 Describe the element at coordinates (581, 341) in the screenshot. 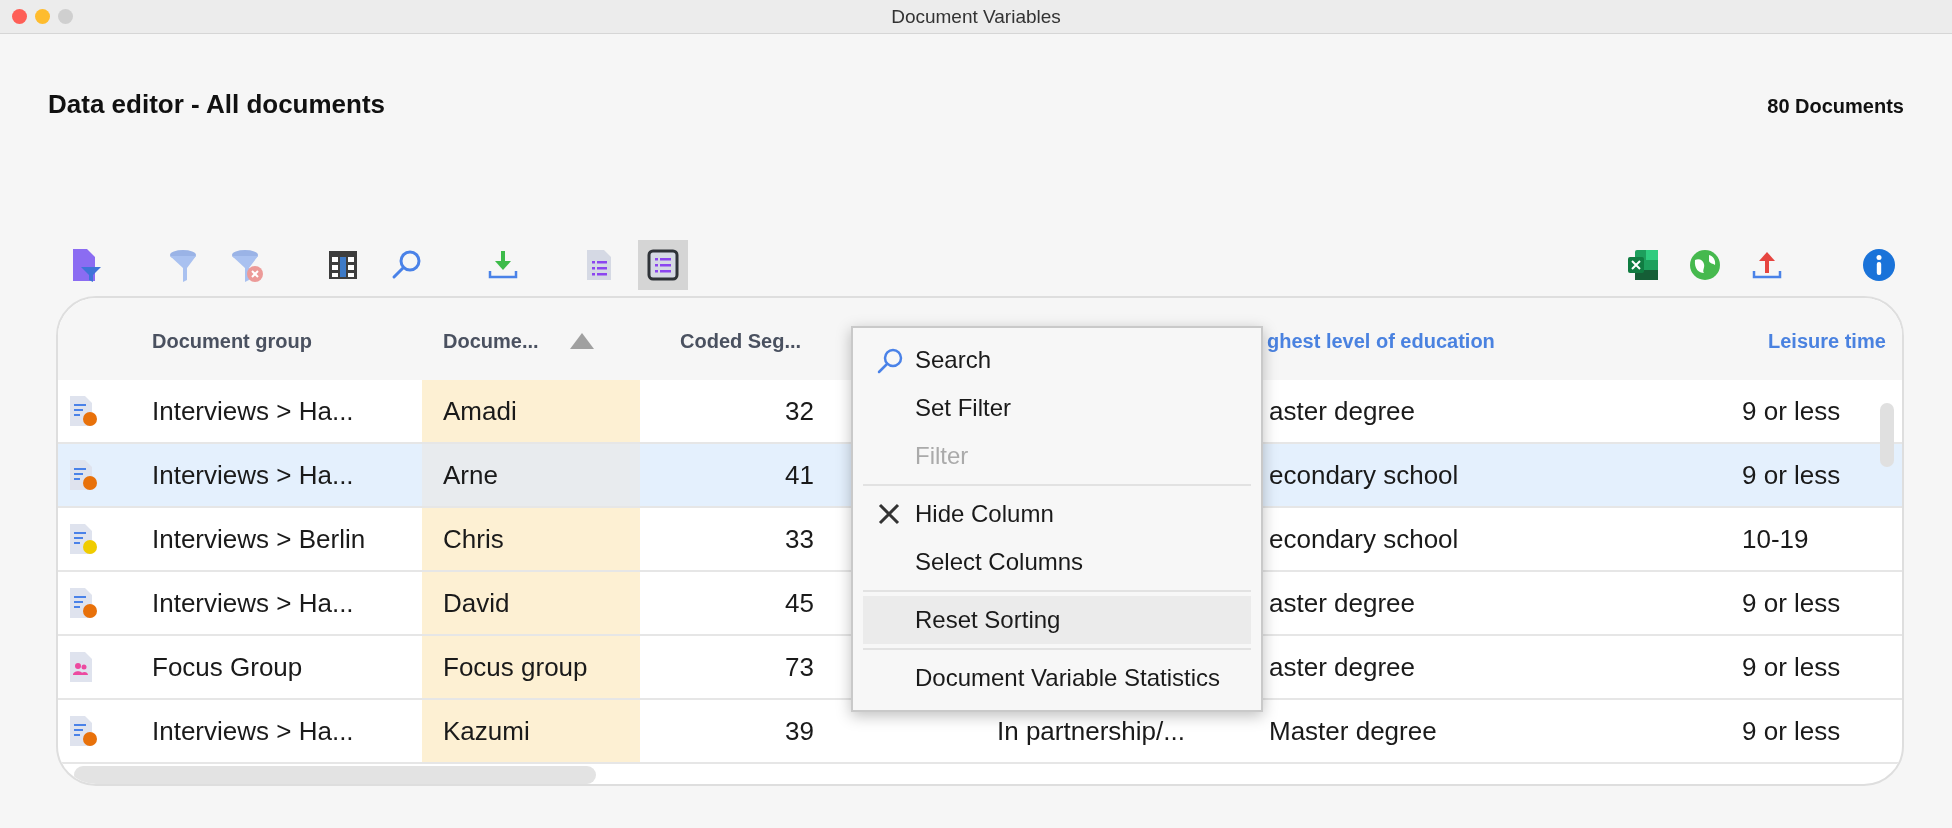

I see `sort-ascending-icon` at that location.